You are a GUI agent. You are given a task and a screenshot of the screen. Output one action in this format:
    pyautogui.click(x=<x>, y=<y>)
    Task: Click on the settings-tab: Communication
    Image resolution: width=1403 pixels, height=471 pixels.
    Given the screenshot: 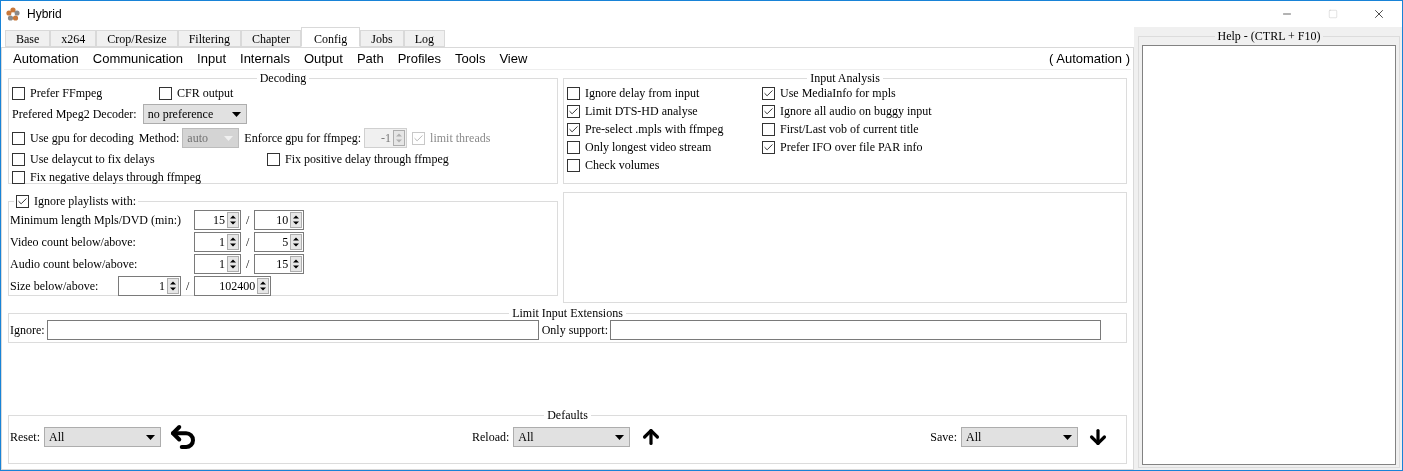 What is the action you would take?
    pyautogui.click(x=138, y=58)
    